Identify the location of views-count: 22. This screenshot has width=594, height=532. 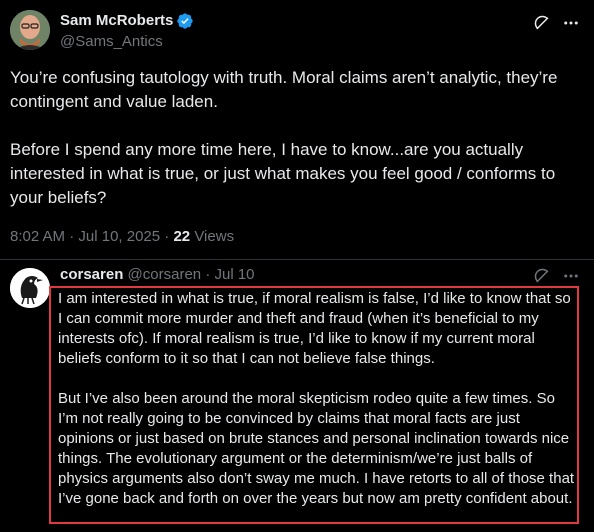
(181, 236).